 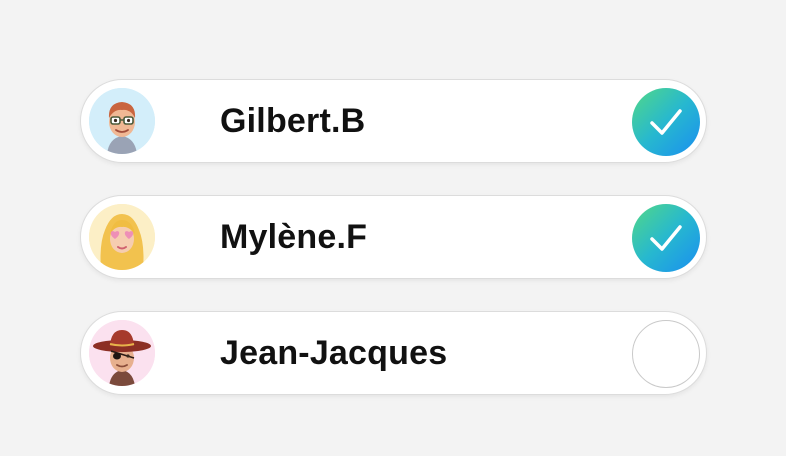 What do you see at coordinates (294, 237) in the screenshot?
I see `contact-name: Mylène.F` at bounding box center [294, 237].